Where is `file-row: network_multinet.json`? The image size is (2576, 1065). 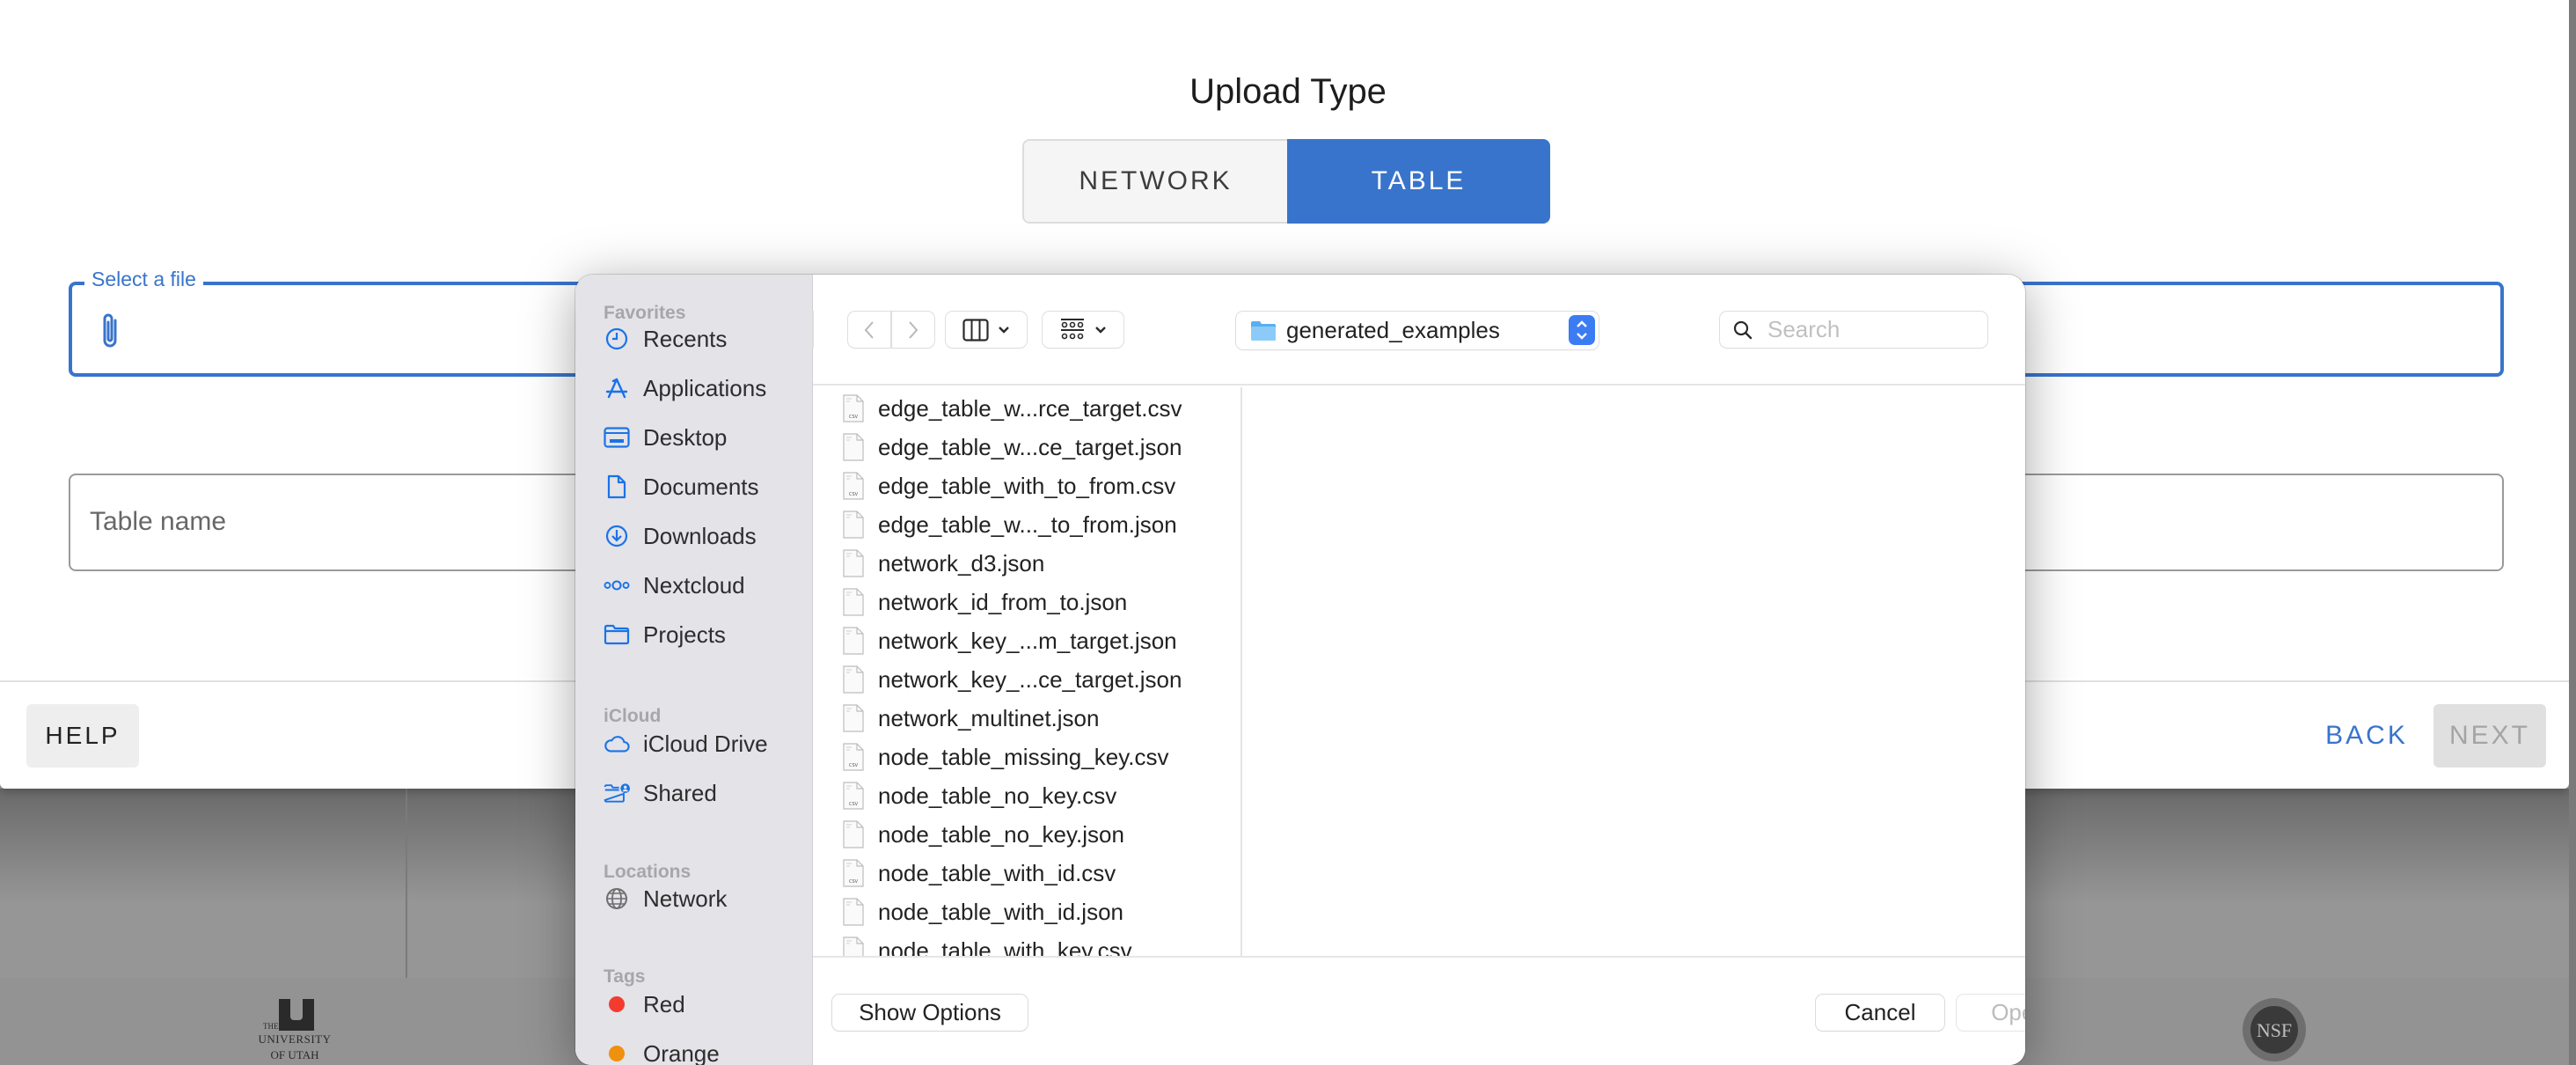 file-row: network_multinet.json is located at coordinates (1026, 718).